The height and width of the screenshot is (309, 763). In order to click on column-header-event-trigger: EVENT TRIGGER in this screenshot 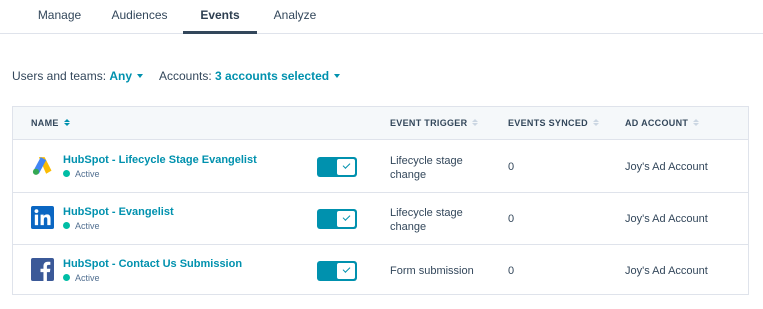, I will do `click(434, 123)`.